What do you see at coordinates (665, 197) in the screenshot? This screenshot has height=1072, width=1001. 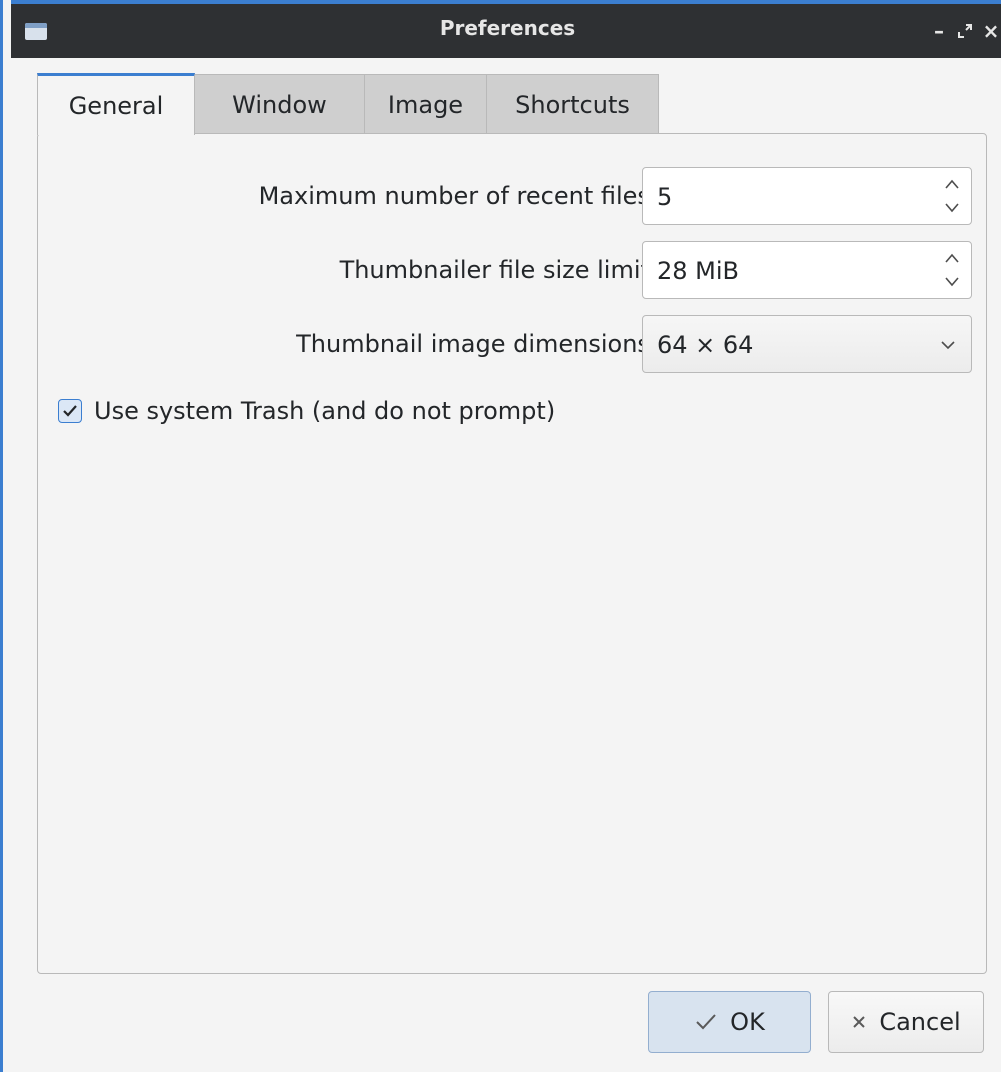 I see `recent-files-value: 5` at bounding box center [665, 197].